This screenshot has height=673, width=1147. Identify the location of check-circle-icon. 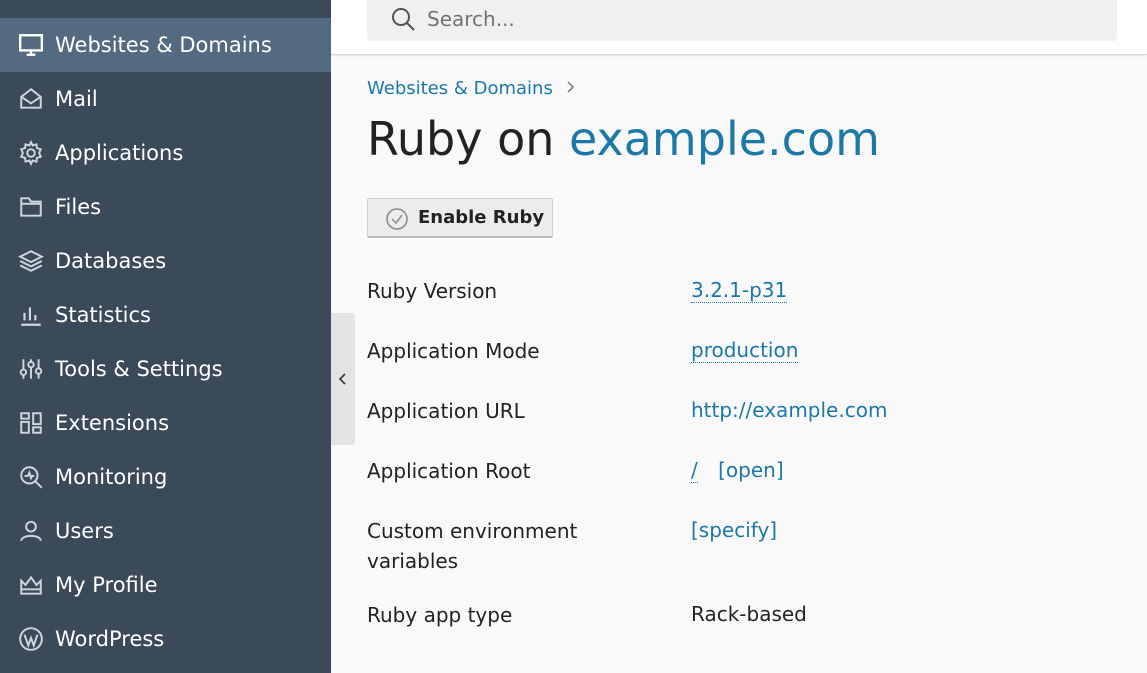
(397, 219).